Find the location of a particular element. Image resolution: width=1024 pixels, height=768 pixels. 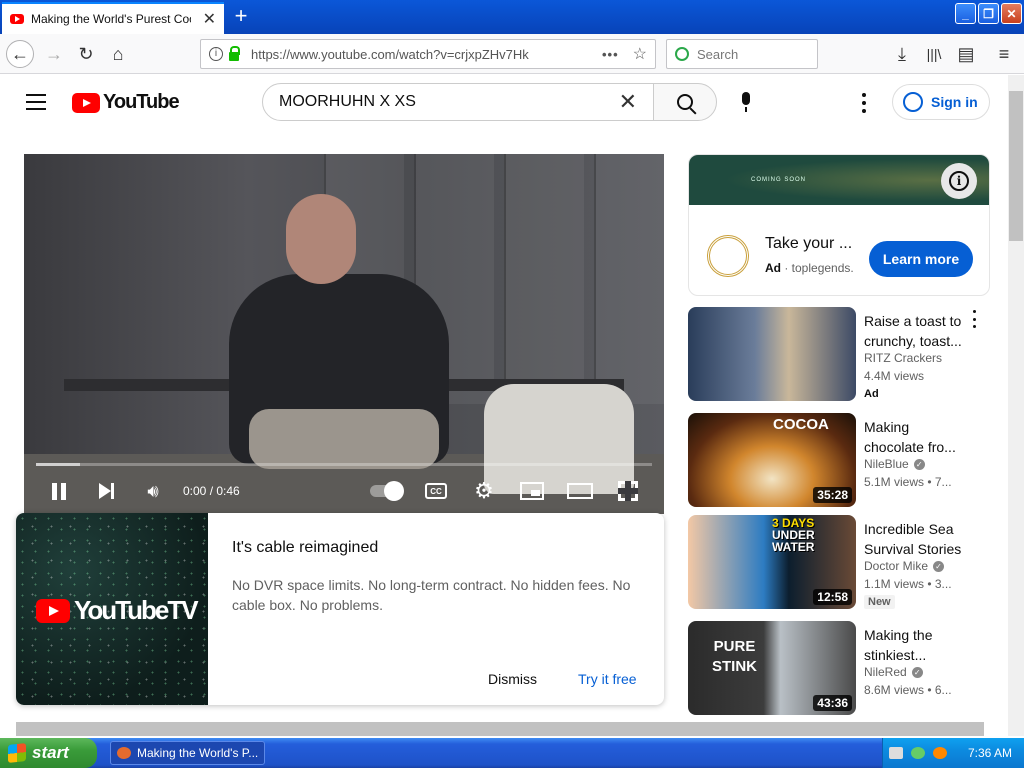

video-menu-icon is located at coordinates (974, 319).